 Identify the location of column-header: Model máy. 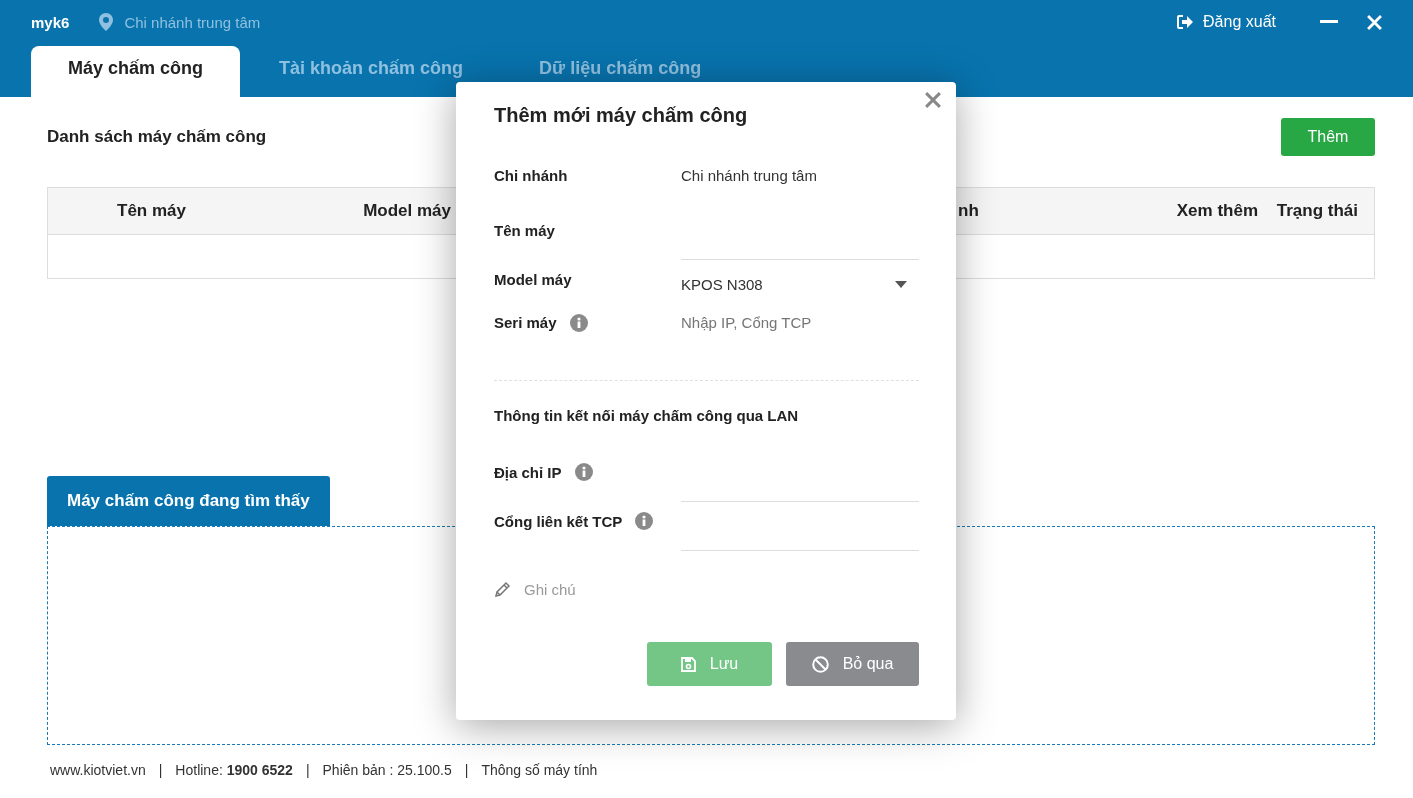
(407, 211).